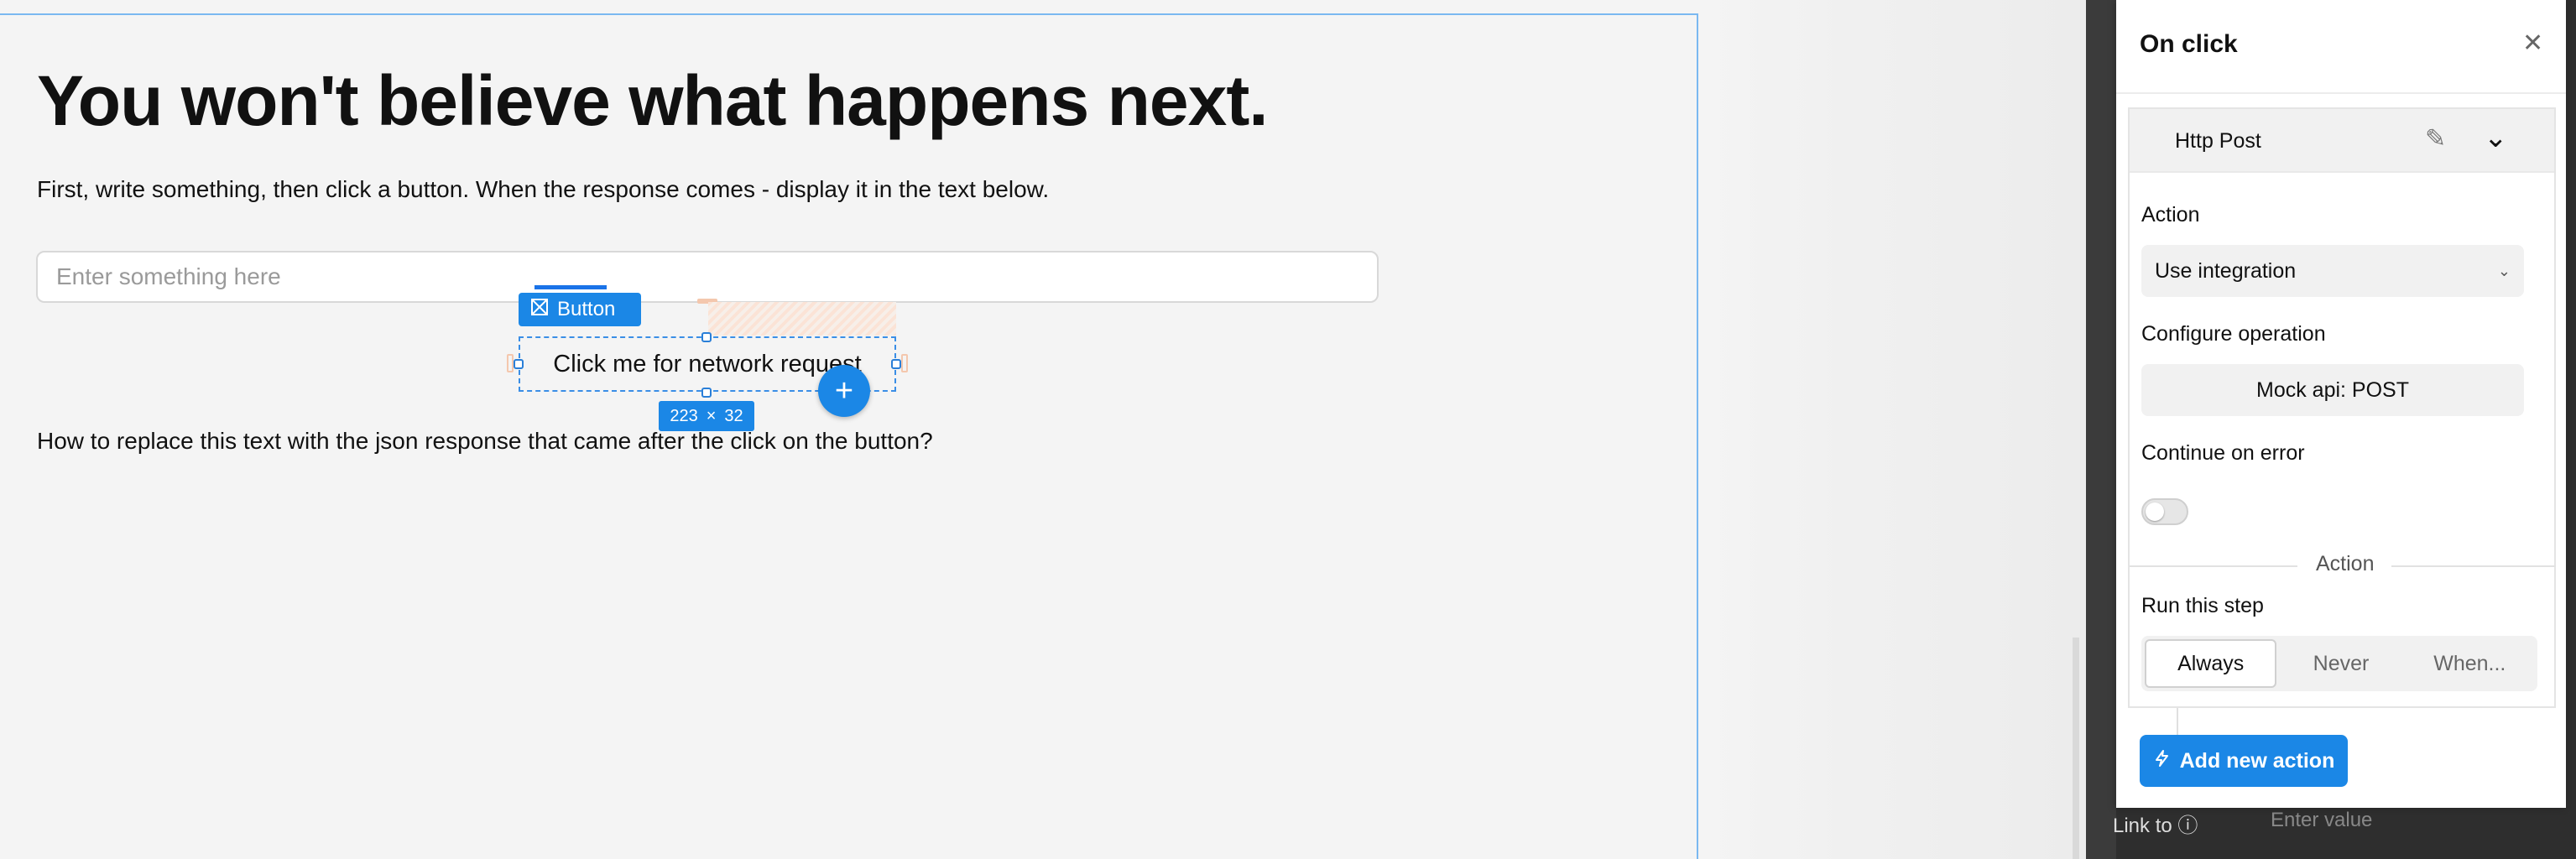 The image size is (2576, 859). Describe the element at coordinates (2341, 47) in the screenshot. I see `panel-header: On click ✕` at that location.